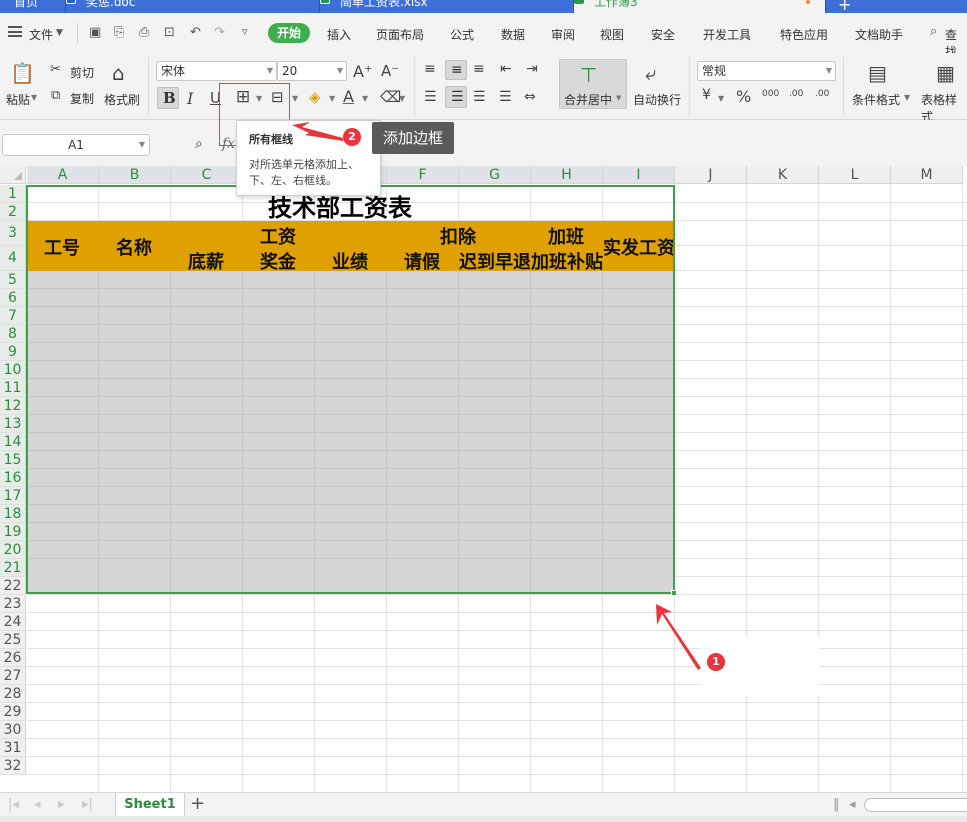 Image resolution: width=967 pixels, height=822 pixels. I want to click on sheet-tab-label: Sheet1, so click(150, 804).